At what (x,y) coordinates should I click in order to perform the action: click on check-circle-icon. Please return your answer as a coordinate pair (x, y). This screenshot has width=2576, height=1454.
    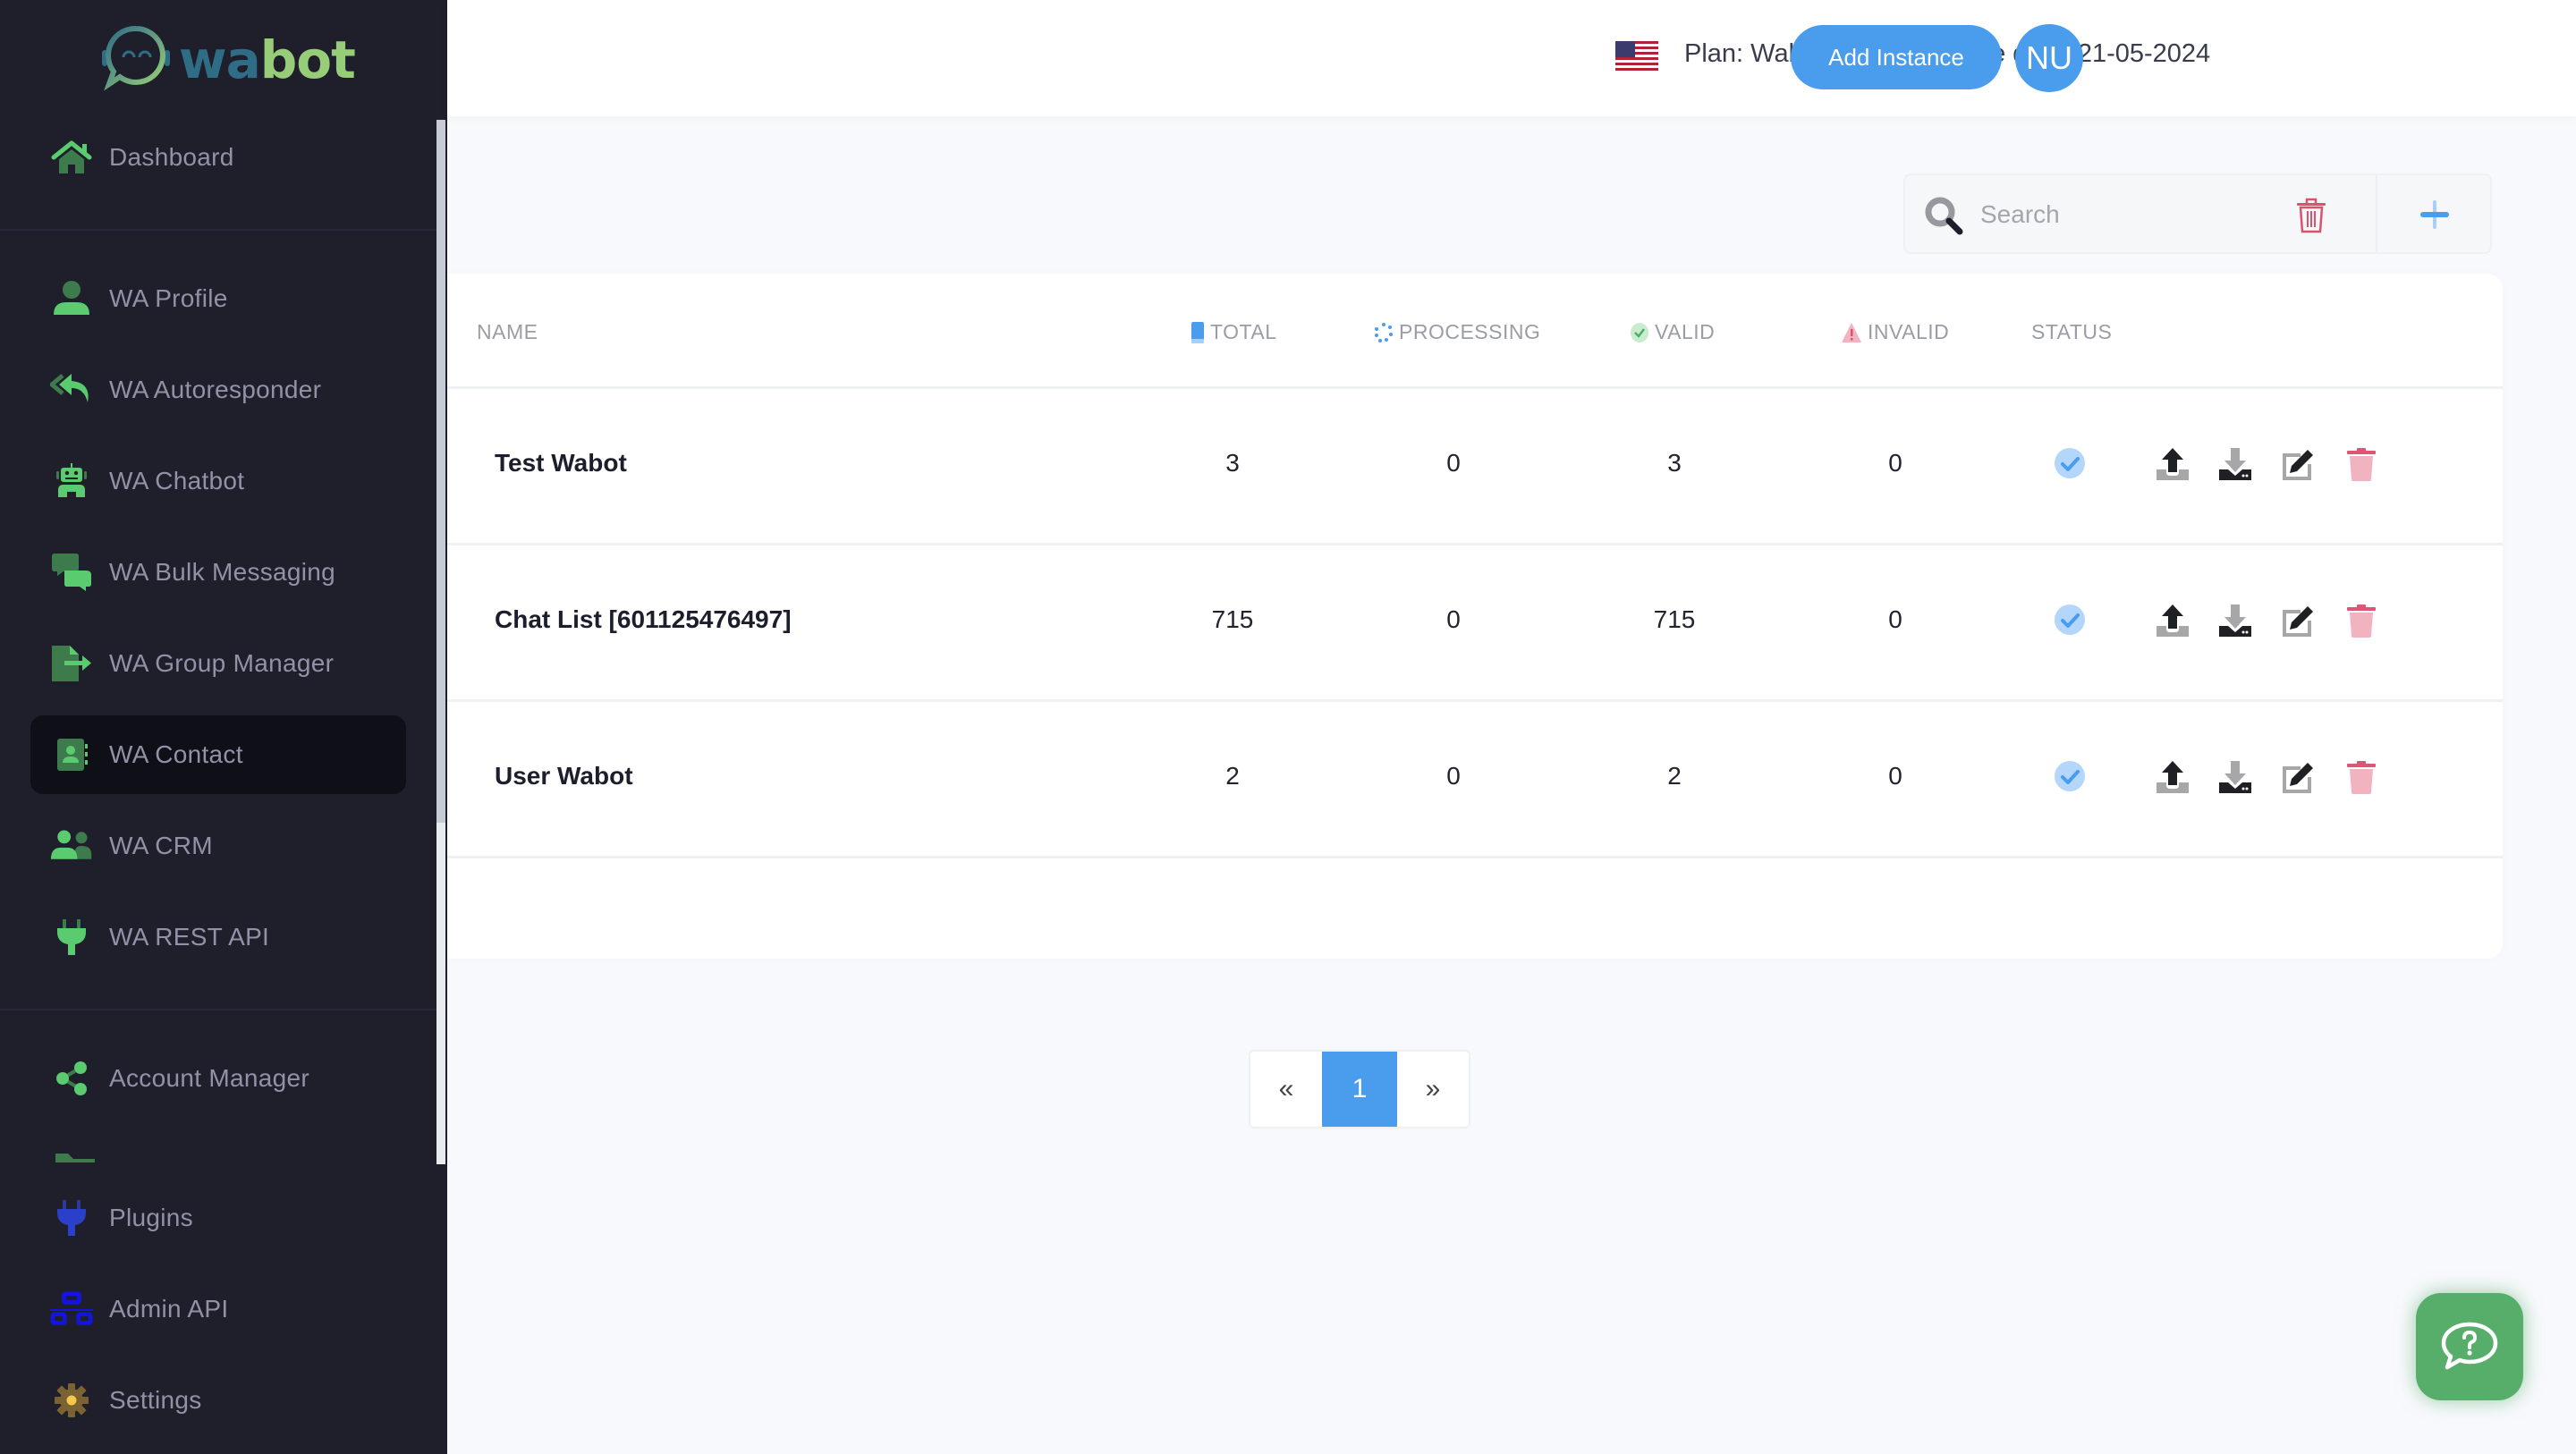
    Looking at the image, I should click on (1639, 332).